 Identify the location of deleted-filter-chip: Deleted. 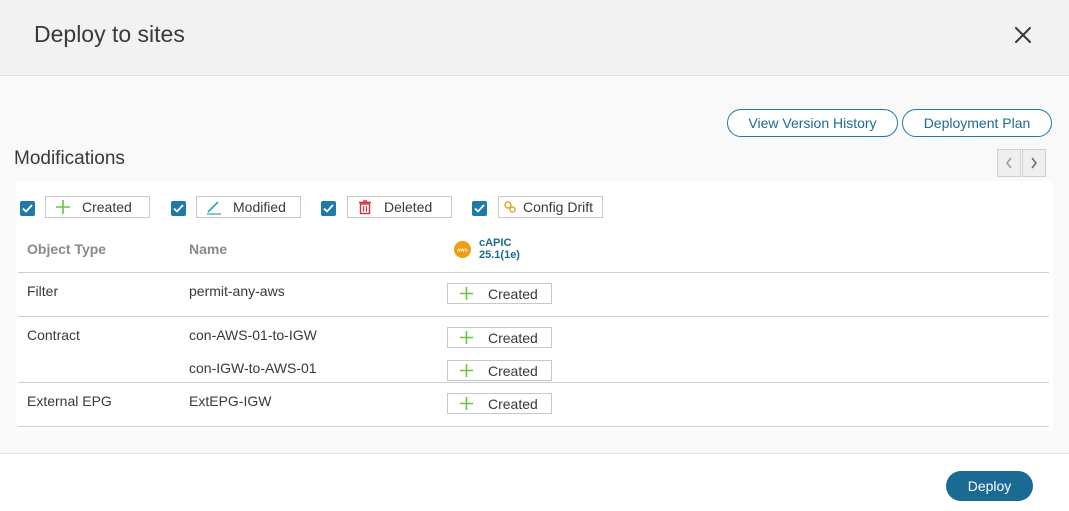
(399, 207).